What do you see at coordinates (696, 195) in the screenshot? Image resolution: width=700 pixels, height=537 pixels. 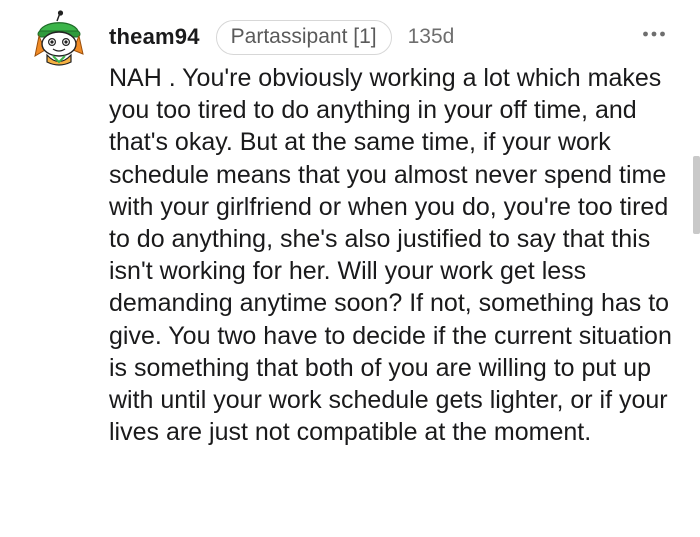 I see `scrollbar-thumb` at bounding box center [696, 195].